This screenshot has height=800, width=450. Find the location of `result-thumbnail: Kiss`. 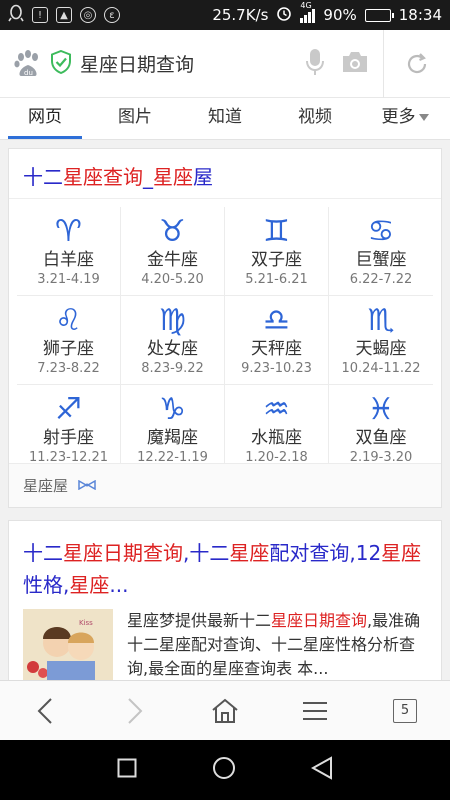

result-thumbnail: Kiss is located at coordinates (68, 644).